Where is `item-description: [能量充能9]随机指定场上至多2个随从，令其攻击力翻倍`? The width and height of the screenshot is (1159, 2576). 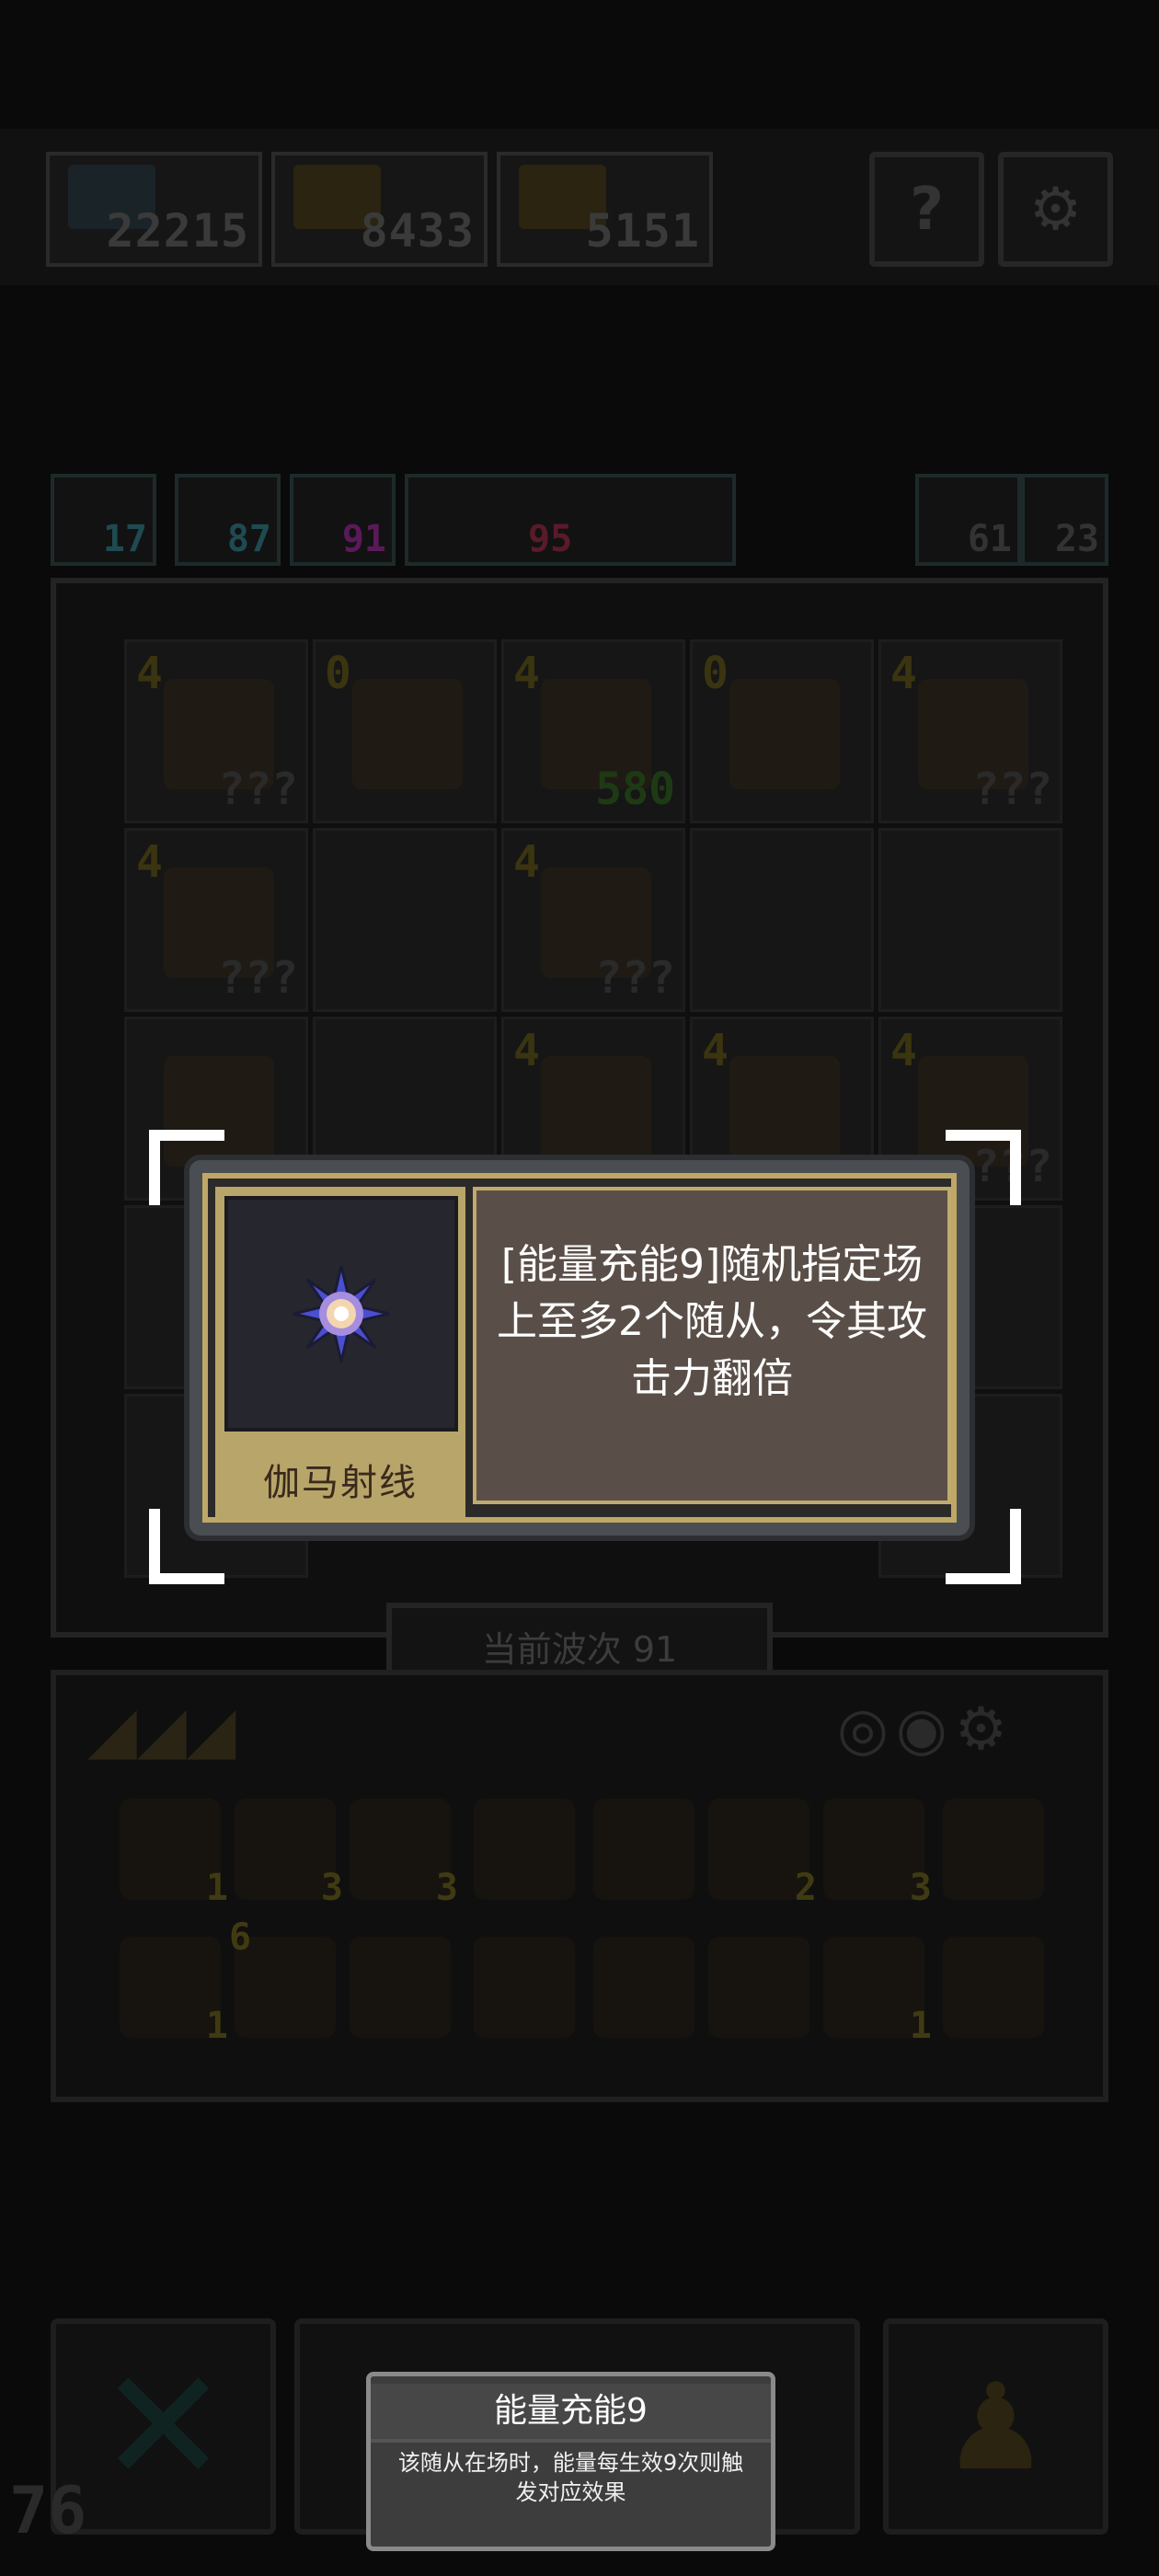 item-description: [能量充能9]随机指定场上至多2个随从，令其攻击力翻倍 is located at coordinates (712, 1321).